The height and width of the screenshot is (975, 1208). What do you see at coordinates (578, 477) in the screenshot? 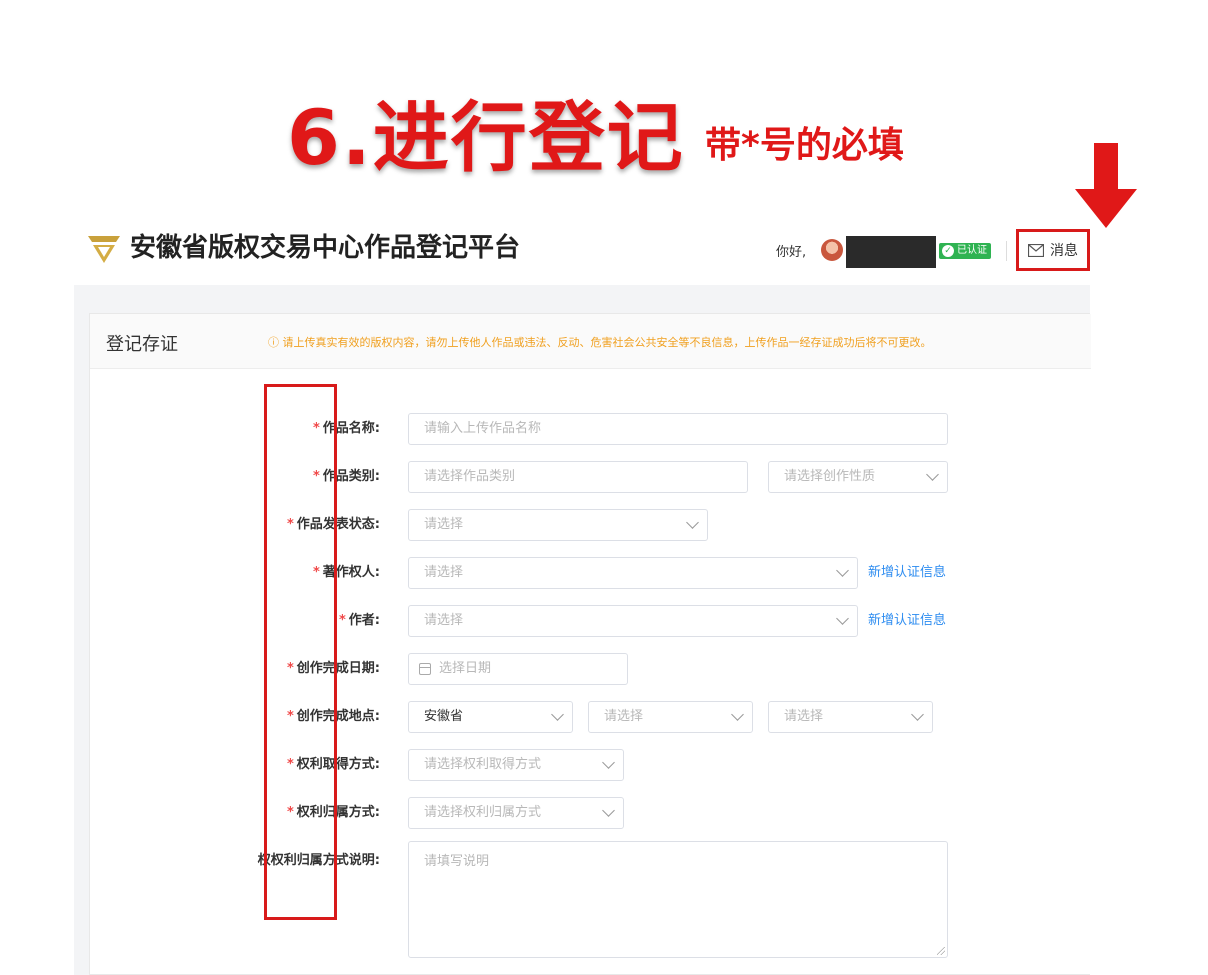
I see `work-category-select: 请选择作品类别` at bounding box center [578, 477].